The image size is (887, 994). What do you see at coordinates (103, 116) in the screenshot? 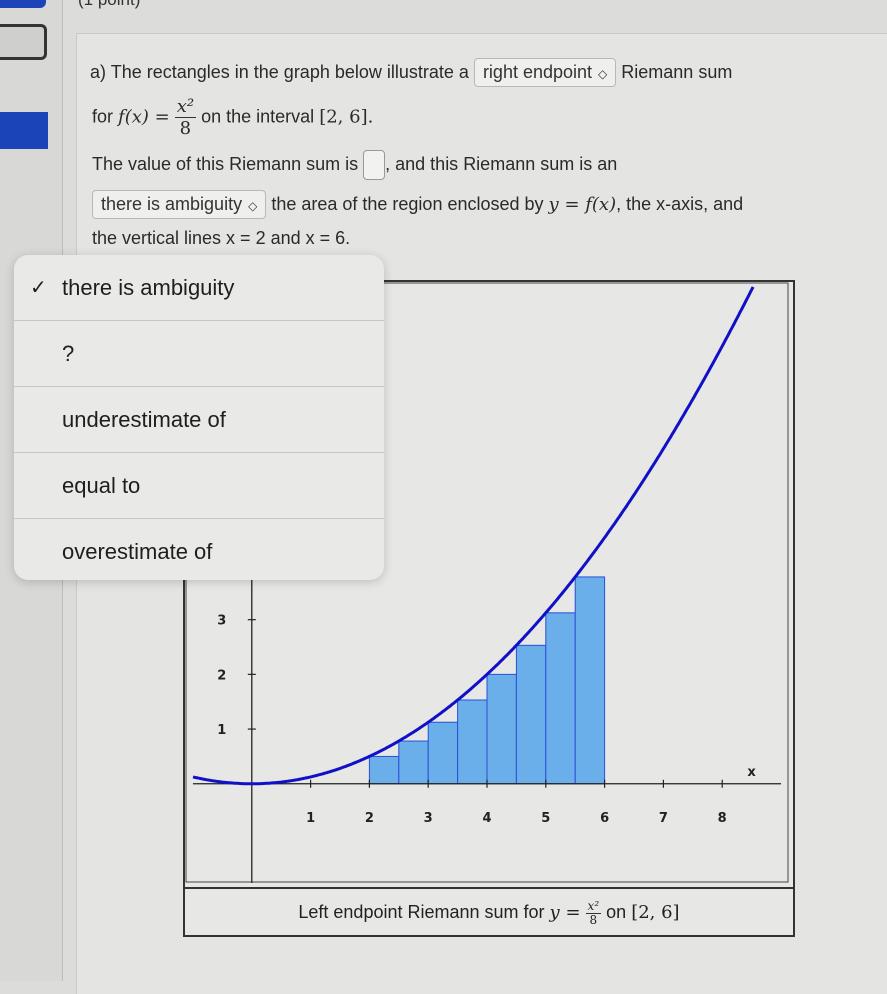
I see `question-text: for` at bounding box center [103, 116].